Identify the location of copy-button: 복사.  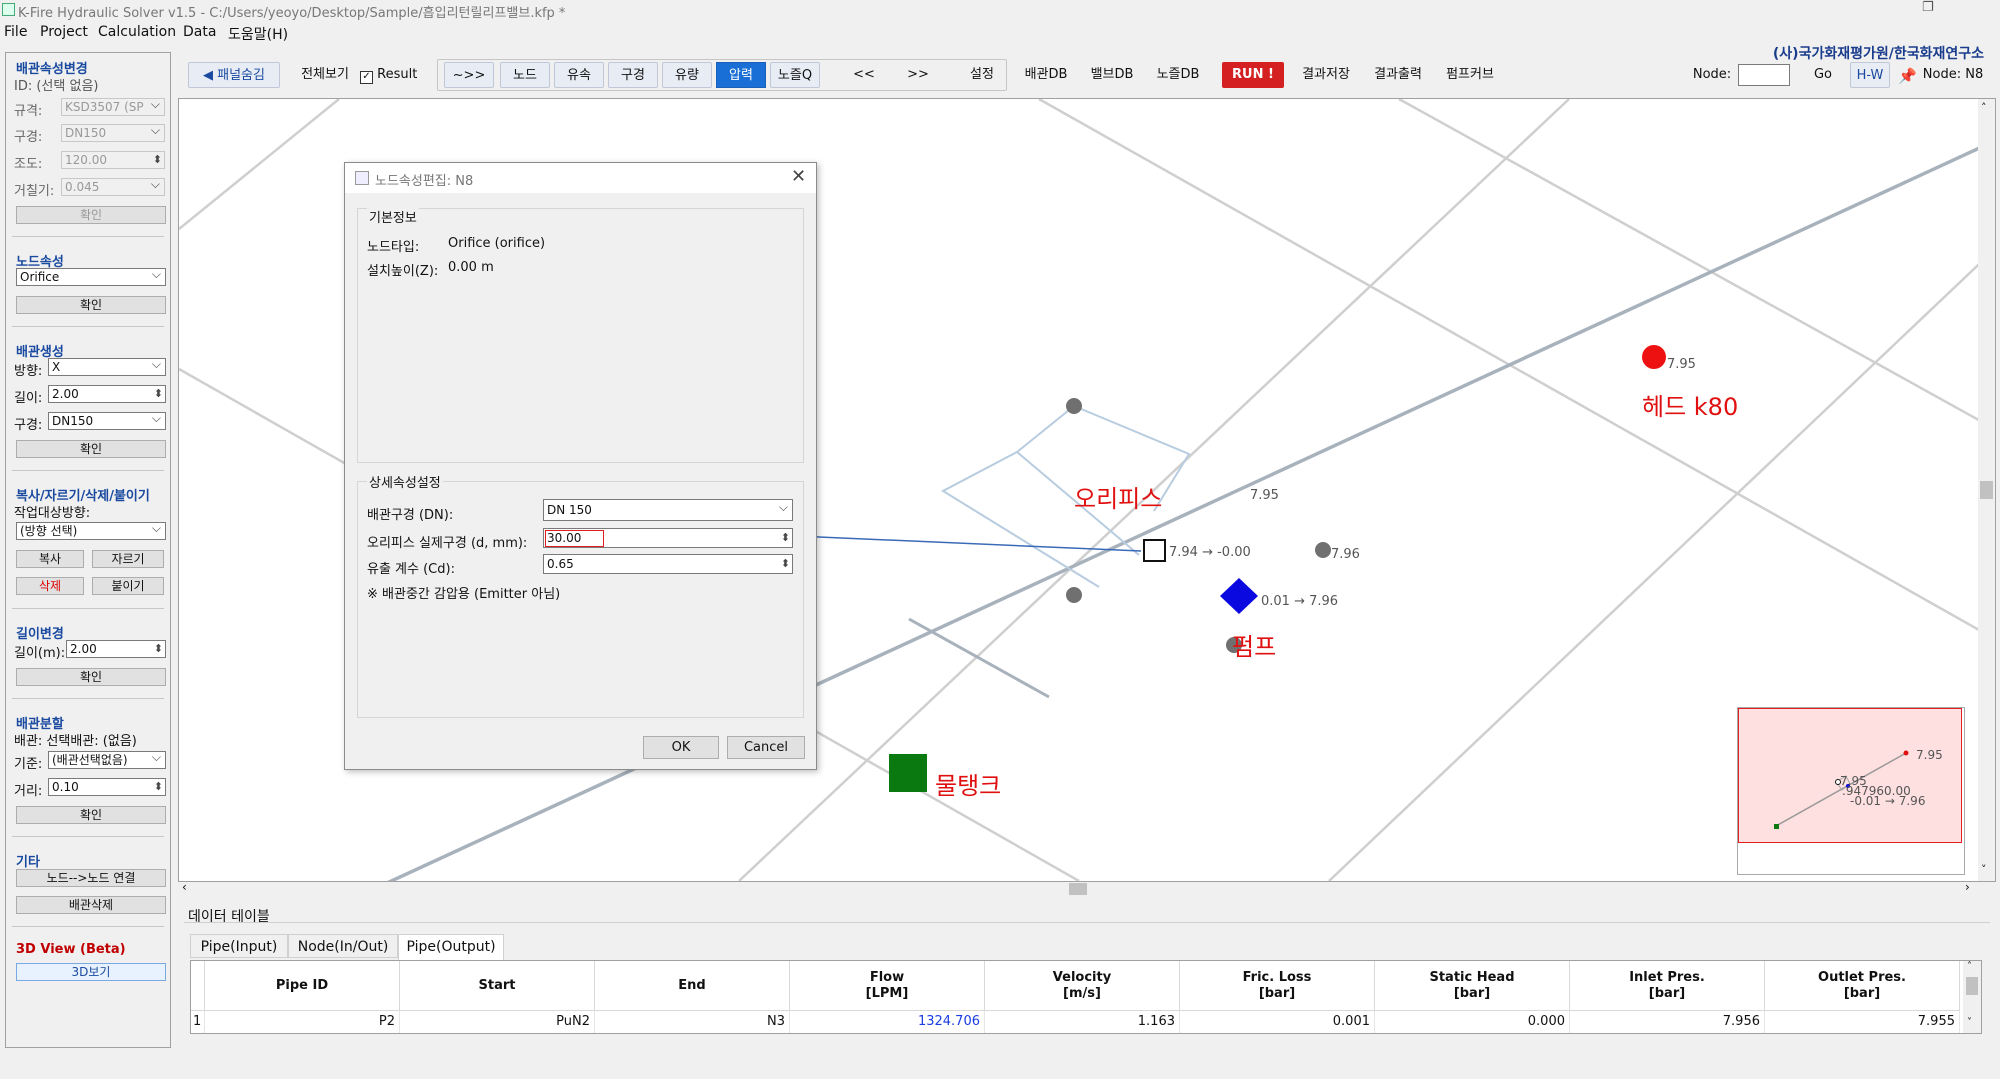
(50, 559).